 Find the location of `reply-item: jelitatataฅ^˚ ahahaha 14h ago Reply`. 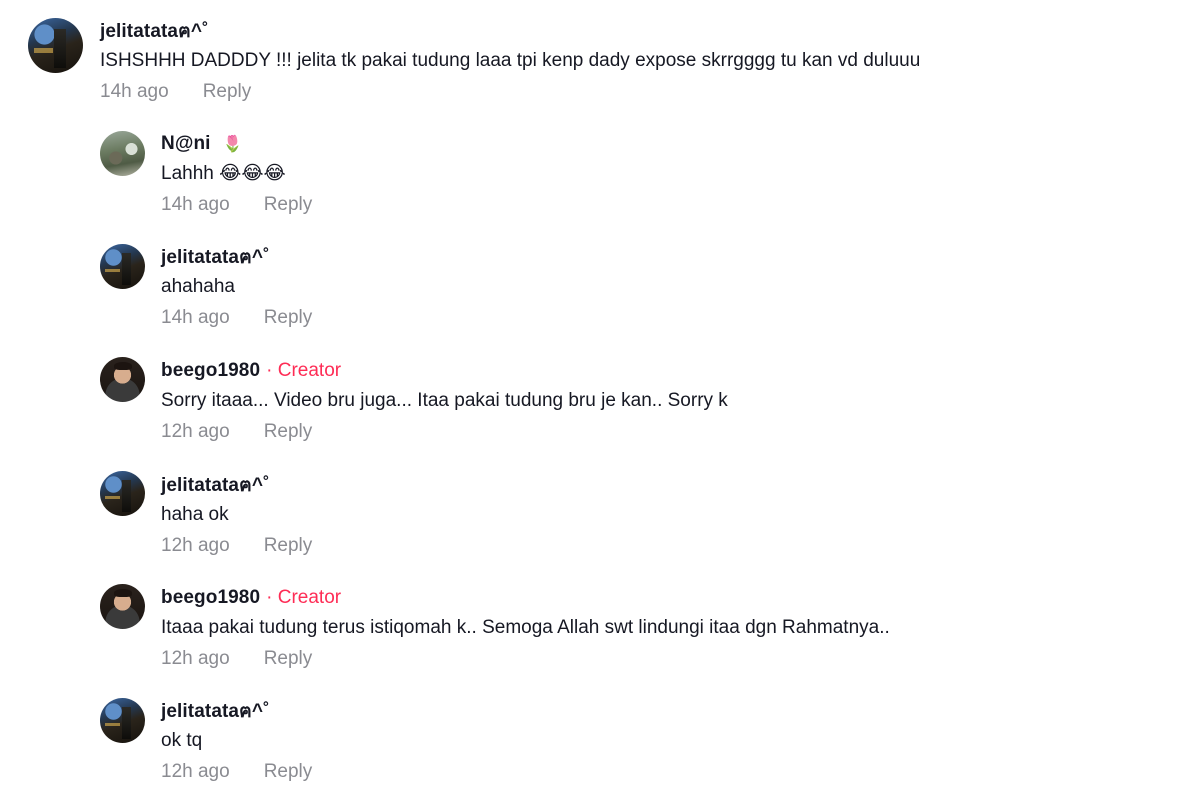

reply-item: jelitatataฅ^˚ ahahaha 14h ago Reply is located at coordinates (206, 286).